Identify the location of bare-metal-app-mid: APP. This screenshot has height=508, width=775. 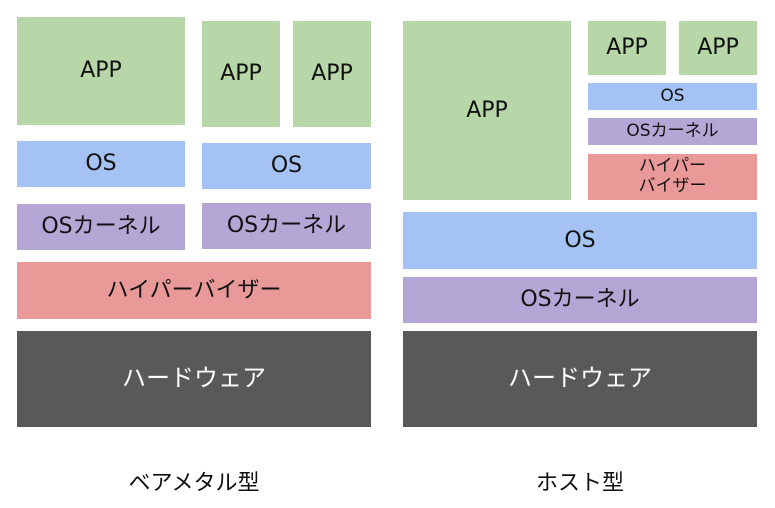
(241, 74).